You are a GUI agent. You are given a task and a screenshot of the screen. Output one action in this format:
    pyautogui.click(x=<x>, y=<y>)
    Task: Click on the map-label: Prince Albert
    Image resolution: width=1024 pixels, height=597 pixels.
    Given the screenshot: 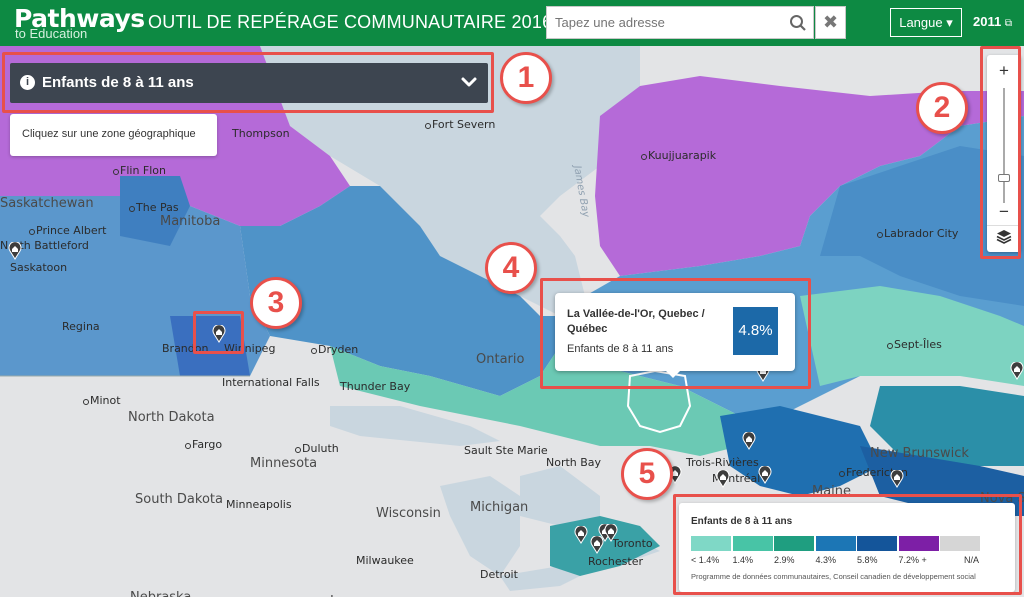 What is the action you would take?
    pyautogui.click(x=67, y=230)
    